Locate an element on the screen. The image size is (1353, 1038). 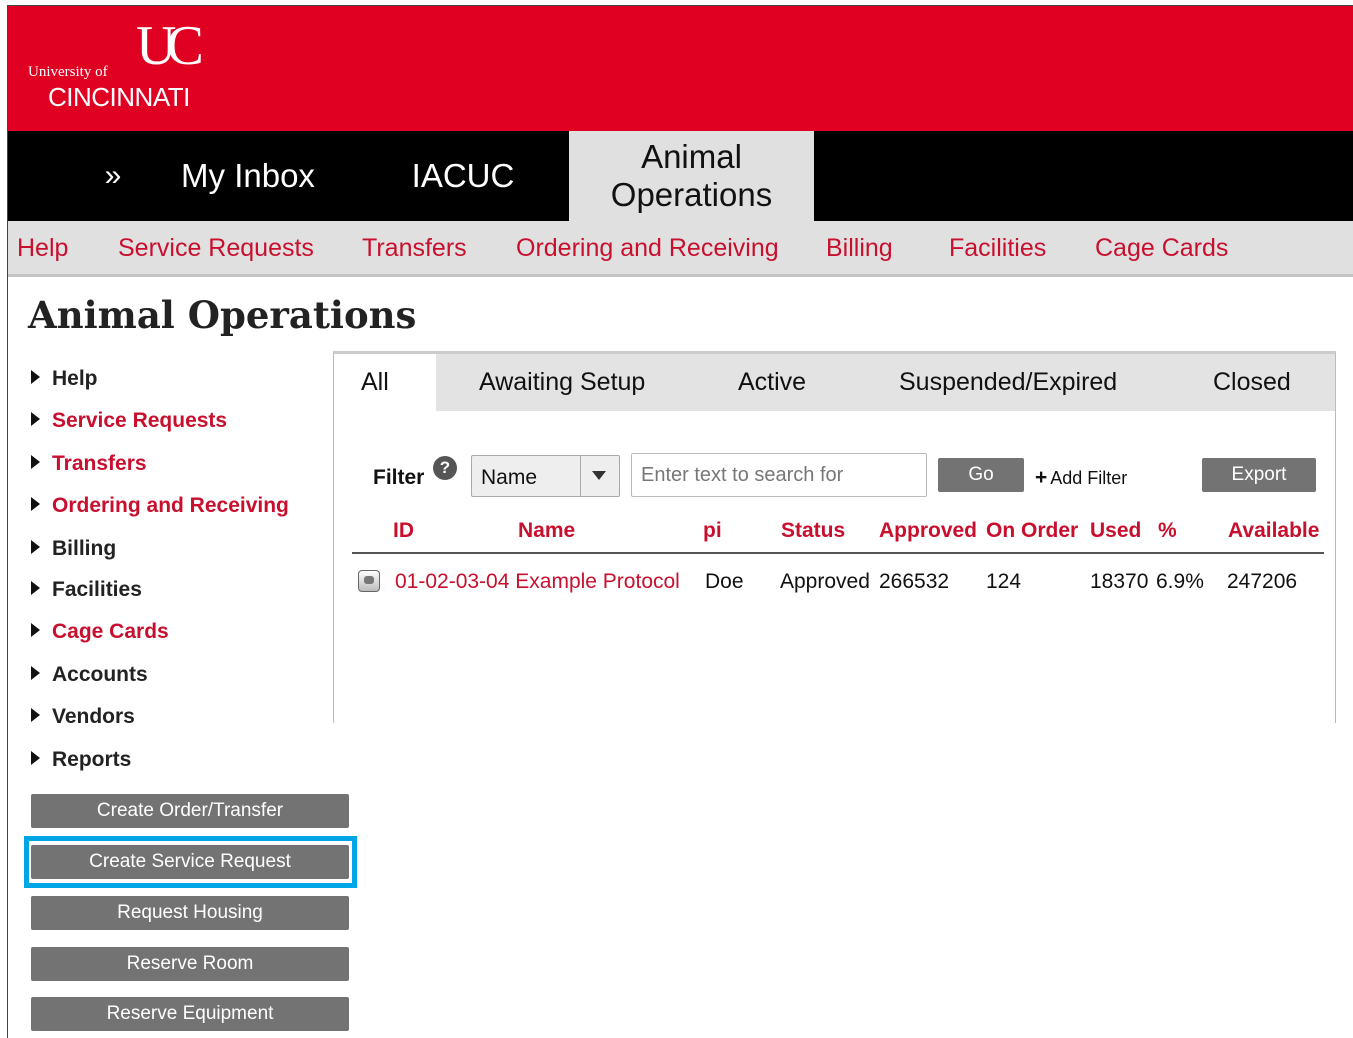
reserve-room-button: Reserve Room is located at coordinates (190, 964).